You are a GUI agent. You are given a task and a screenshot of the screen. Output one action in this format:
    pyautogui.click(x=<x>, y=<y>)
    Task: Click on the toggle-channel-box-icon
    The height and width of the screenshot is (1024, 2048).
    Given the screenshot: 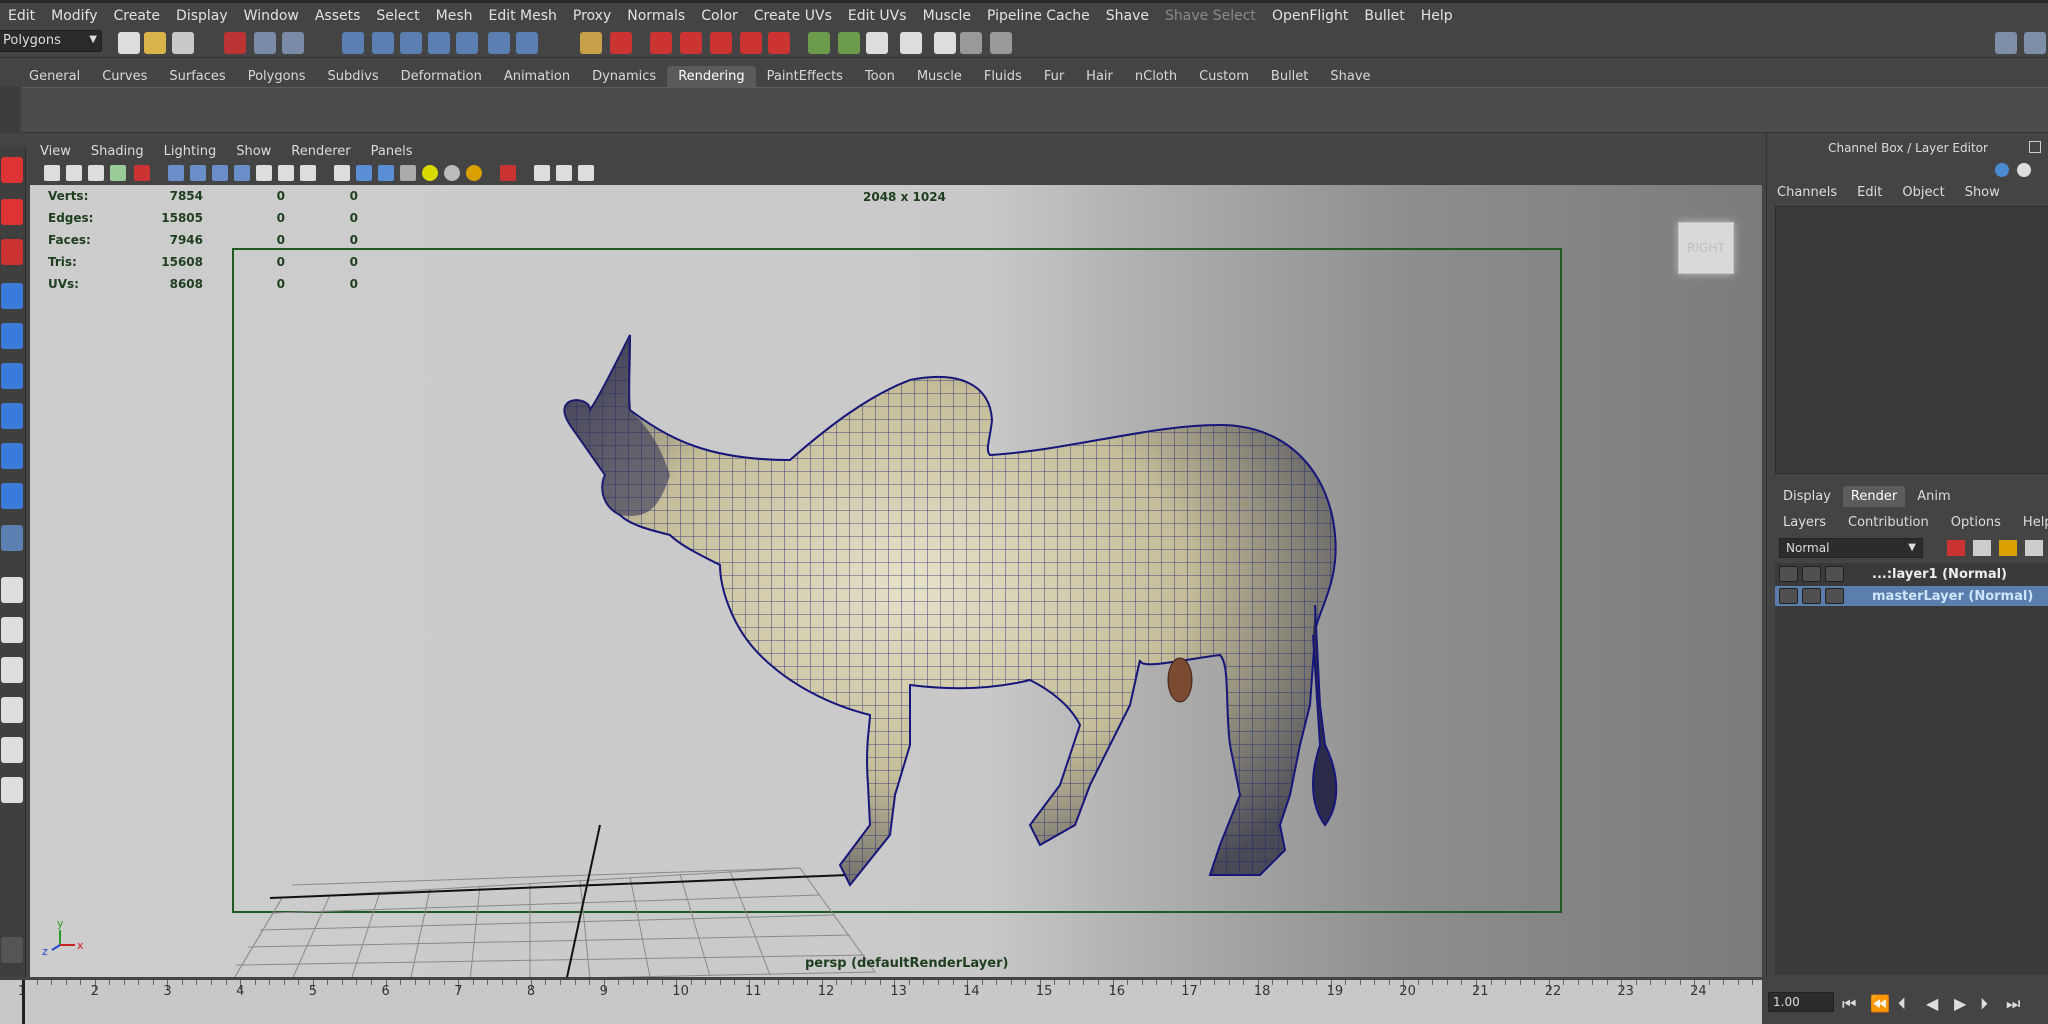 What is the action you would take?
    pyautogui.click(x=2035, y=43)
    